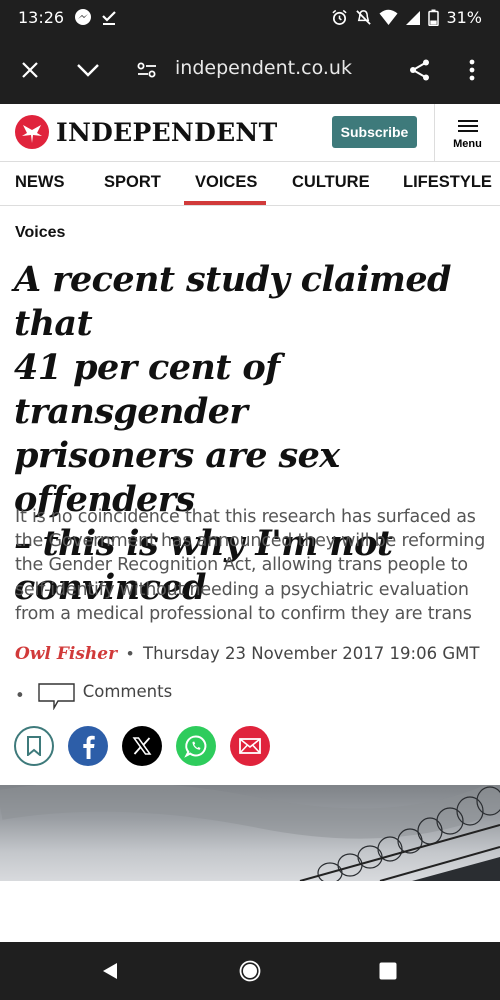  I want to click on notifications-off-icon, so click(364, 17).